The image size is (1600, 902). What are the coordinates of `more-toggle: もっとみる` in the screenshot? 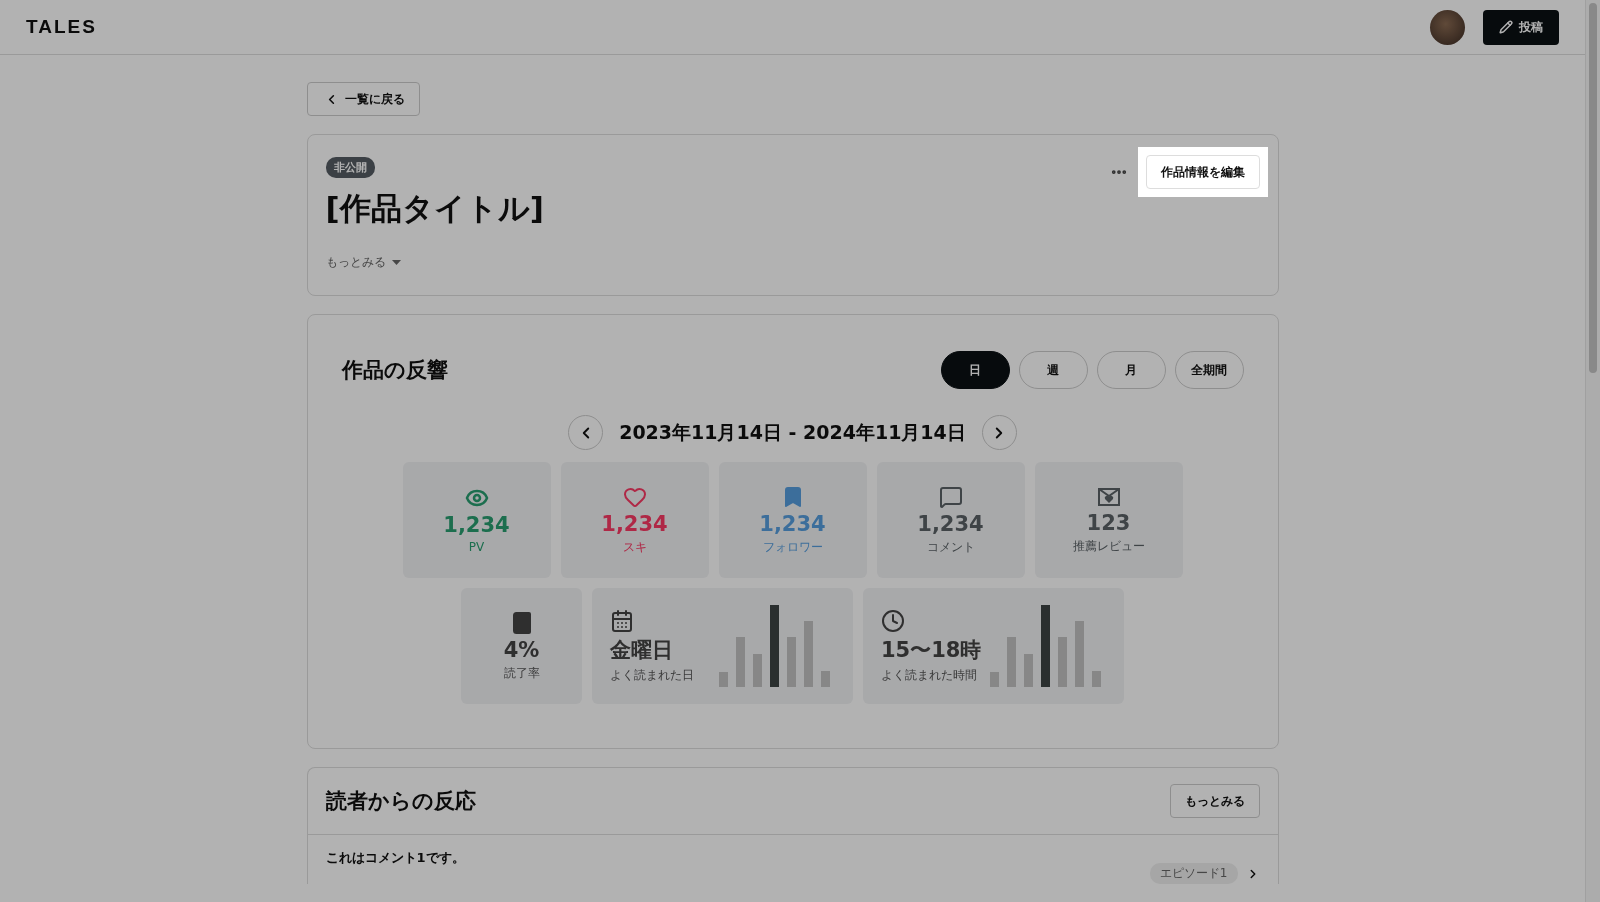 It's located at (363, 262).